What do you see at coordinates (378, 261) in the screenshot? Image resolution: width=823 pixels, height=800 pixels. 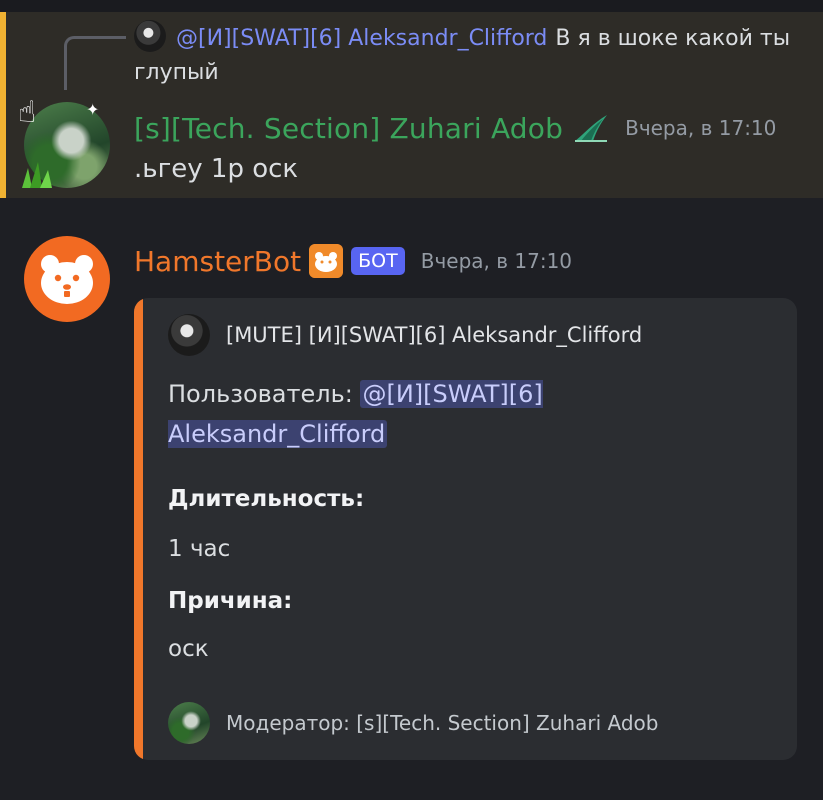 I see `bot-badge: БОТ` at bounding box center [378, 261].